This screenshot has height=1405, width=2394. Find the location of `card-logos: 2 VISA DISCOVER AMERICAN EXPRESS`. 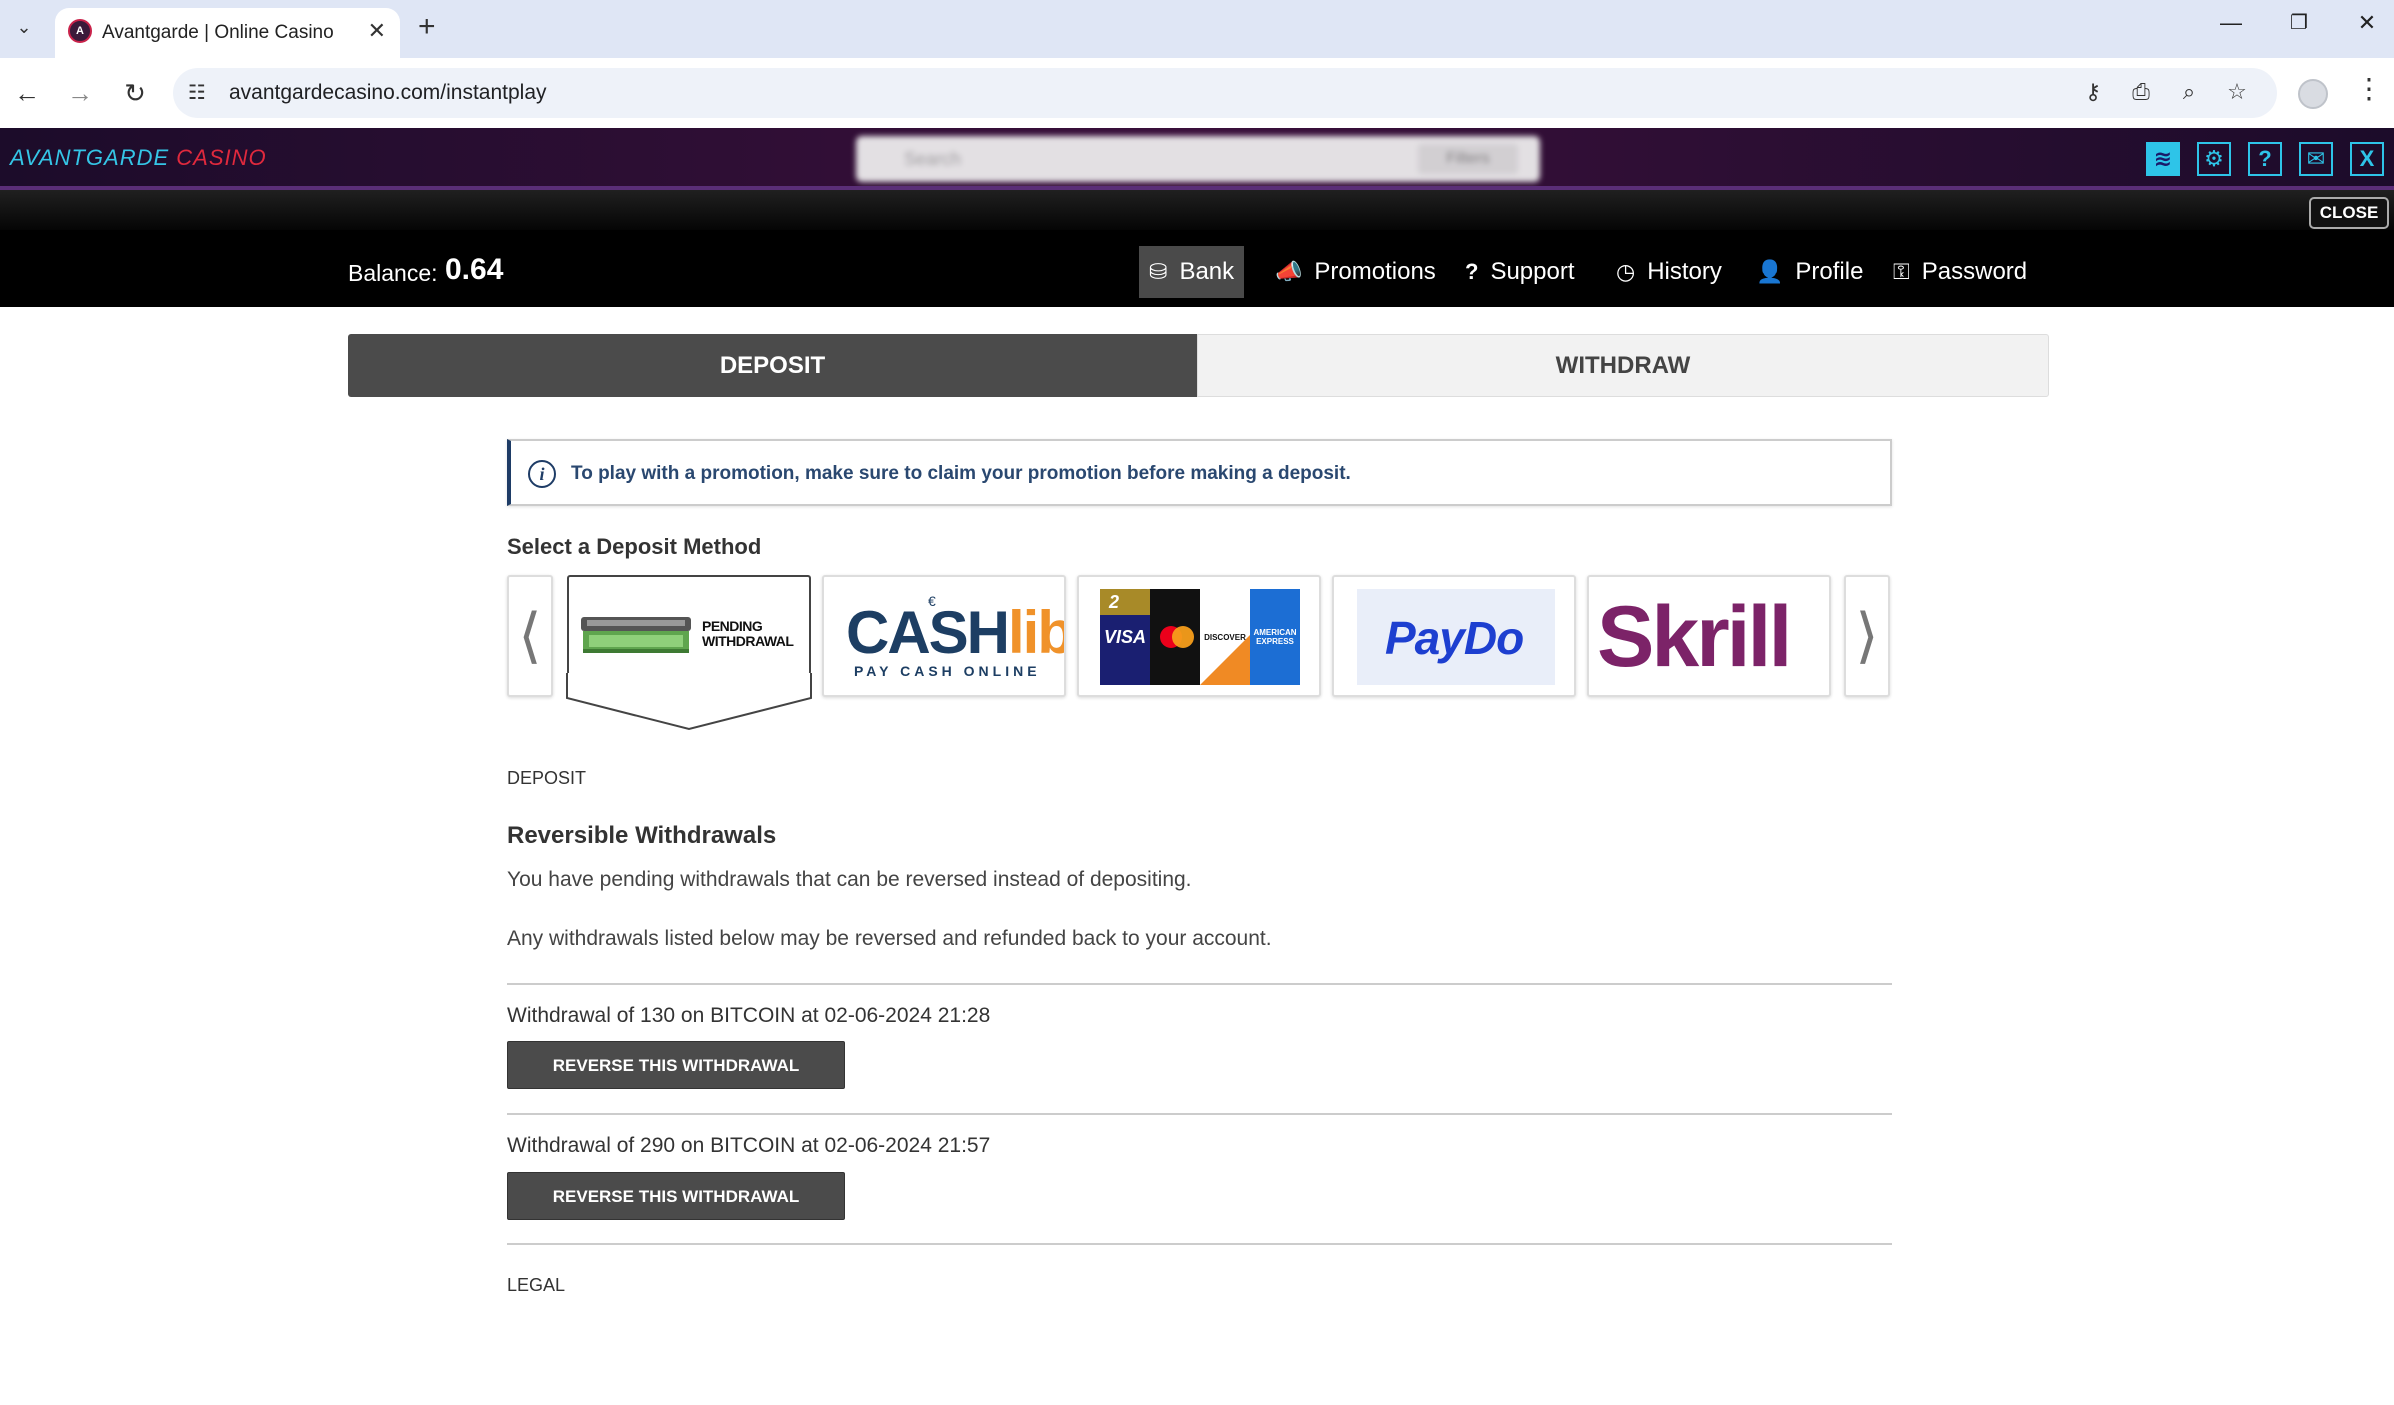

card-logos: 2 VISA DISCOVER AMERICAN EXPRESS is located at coordinates (1200, 637).